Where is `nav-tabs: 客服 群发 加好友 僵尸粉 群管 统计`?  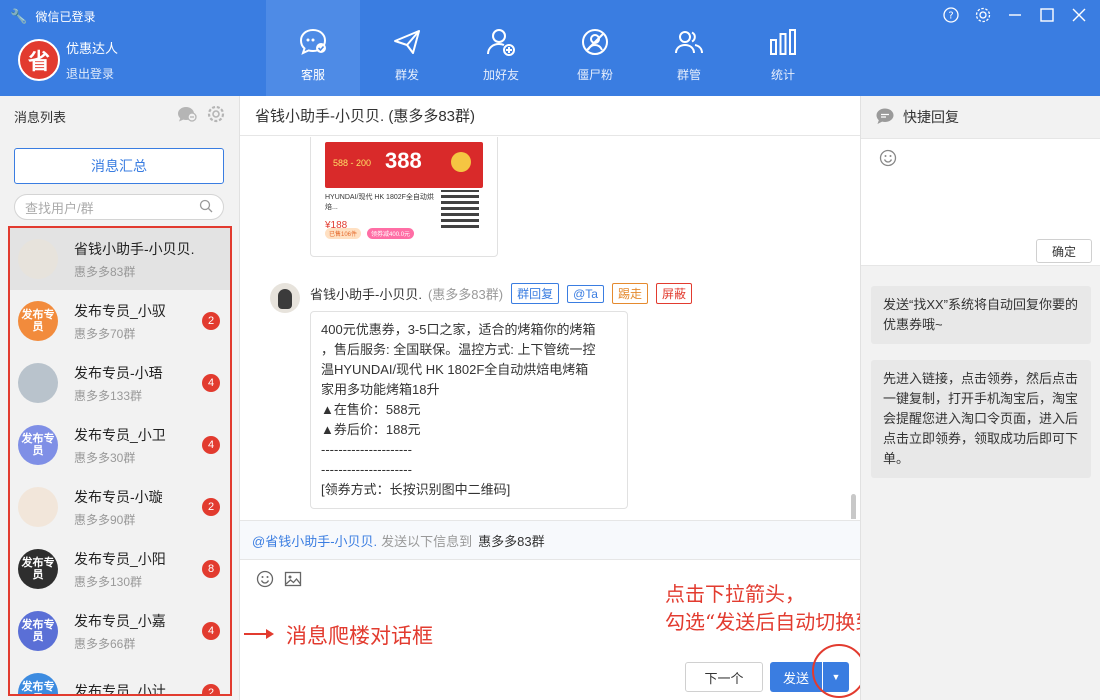
nav-tabs: 客服 群发 加好友 僵尸粉 群管 统计 is located at coordinates (548, 48).